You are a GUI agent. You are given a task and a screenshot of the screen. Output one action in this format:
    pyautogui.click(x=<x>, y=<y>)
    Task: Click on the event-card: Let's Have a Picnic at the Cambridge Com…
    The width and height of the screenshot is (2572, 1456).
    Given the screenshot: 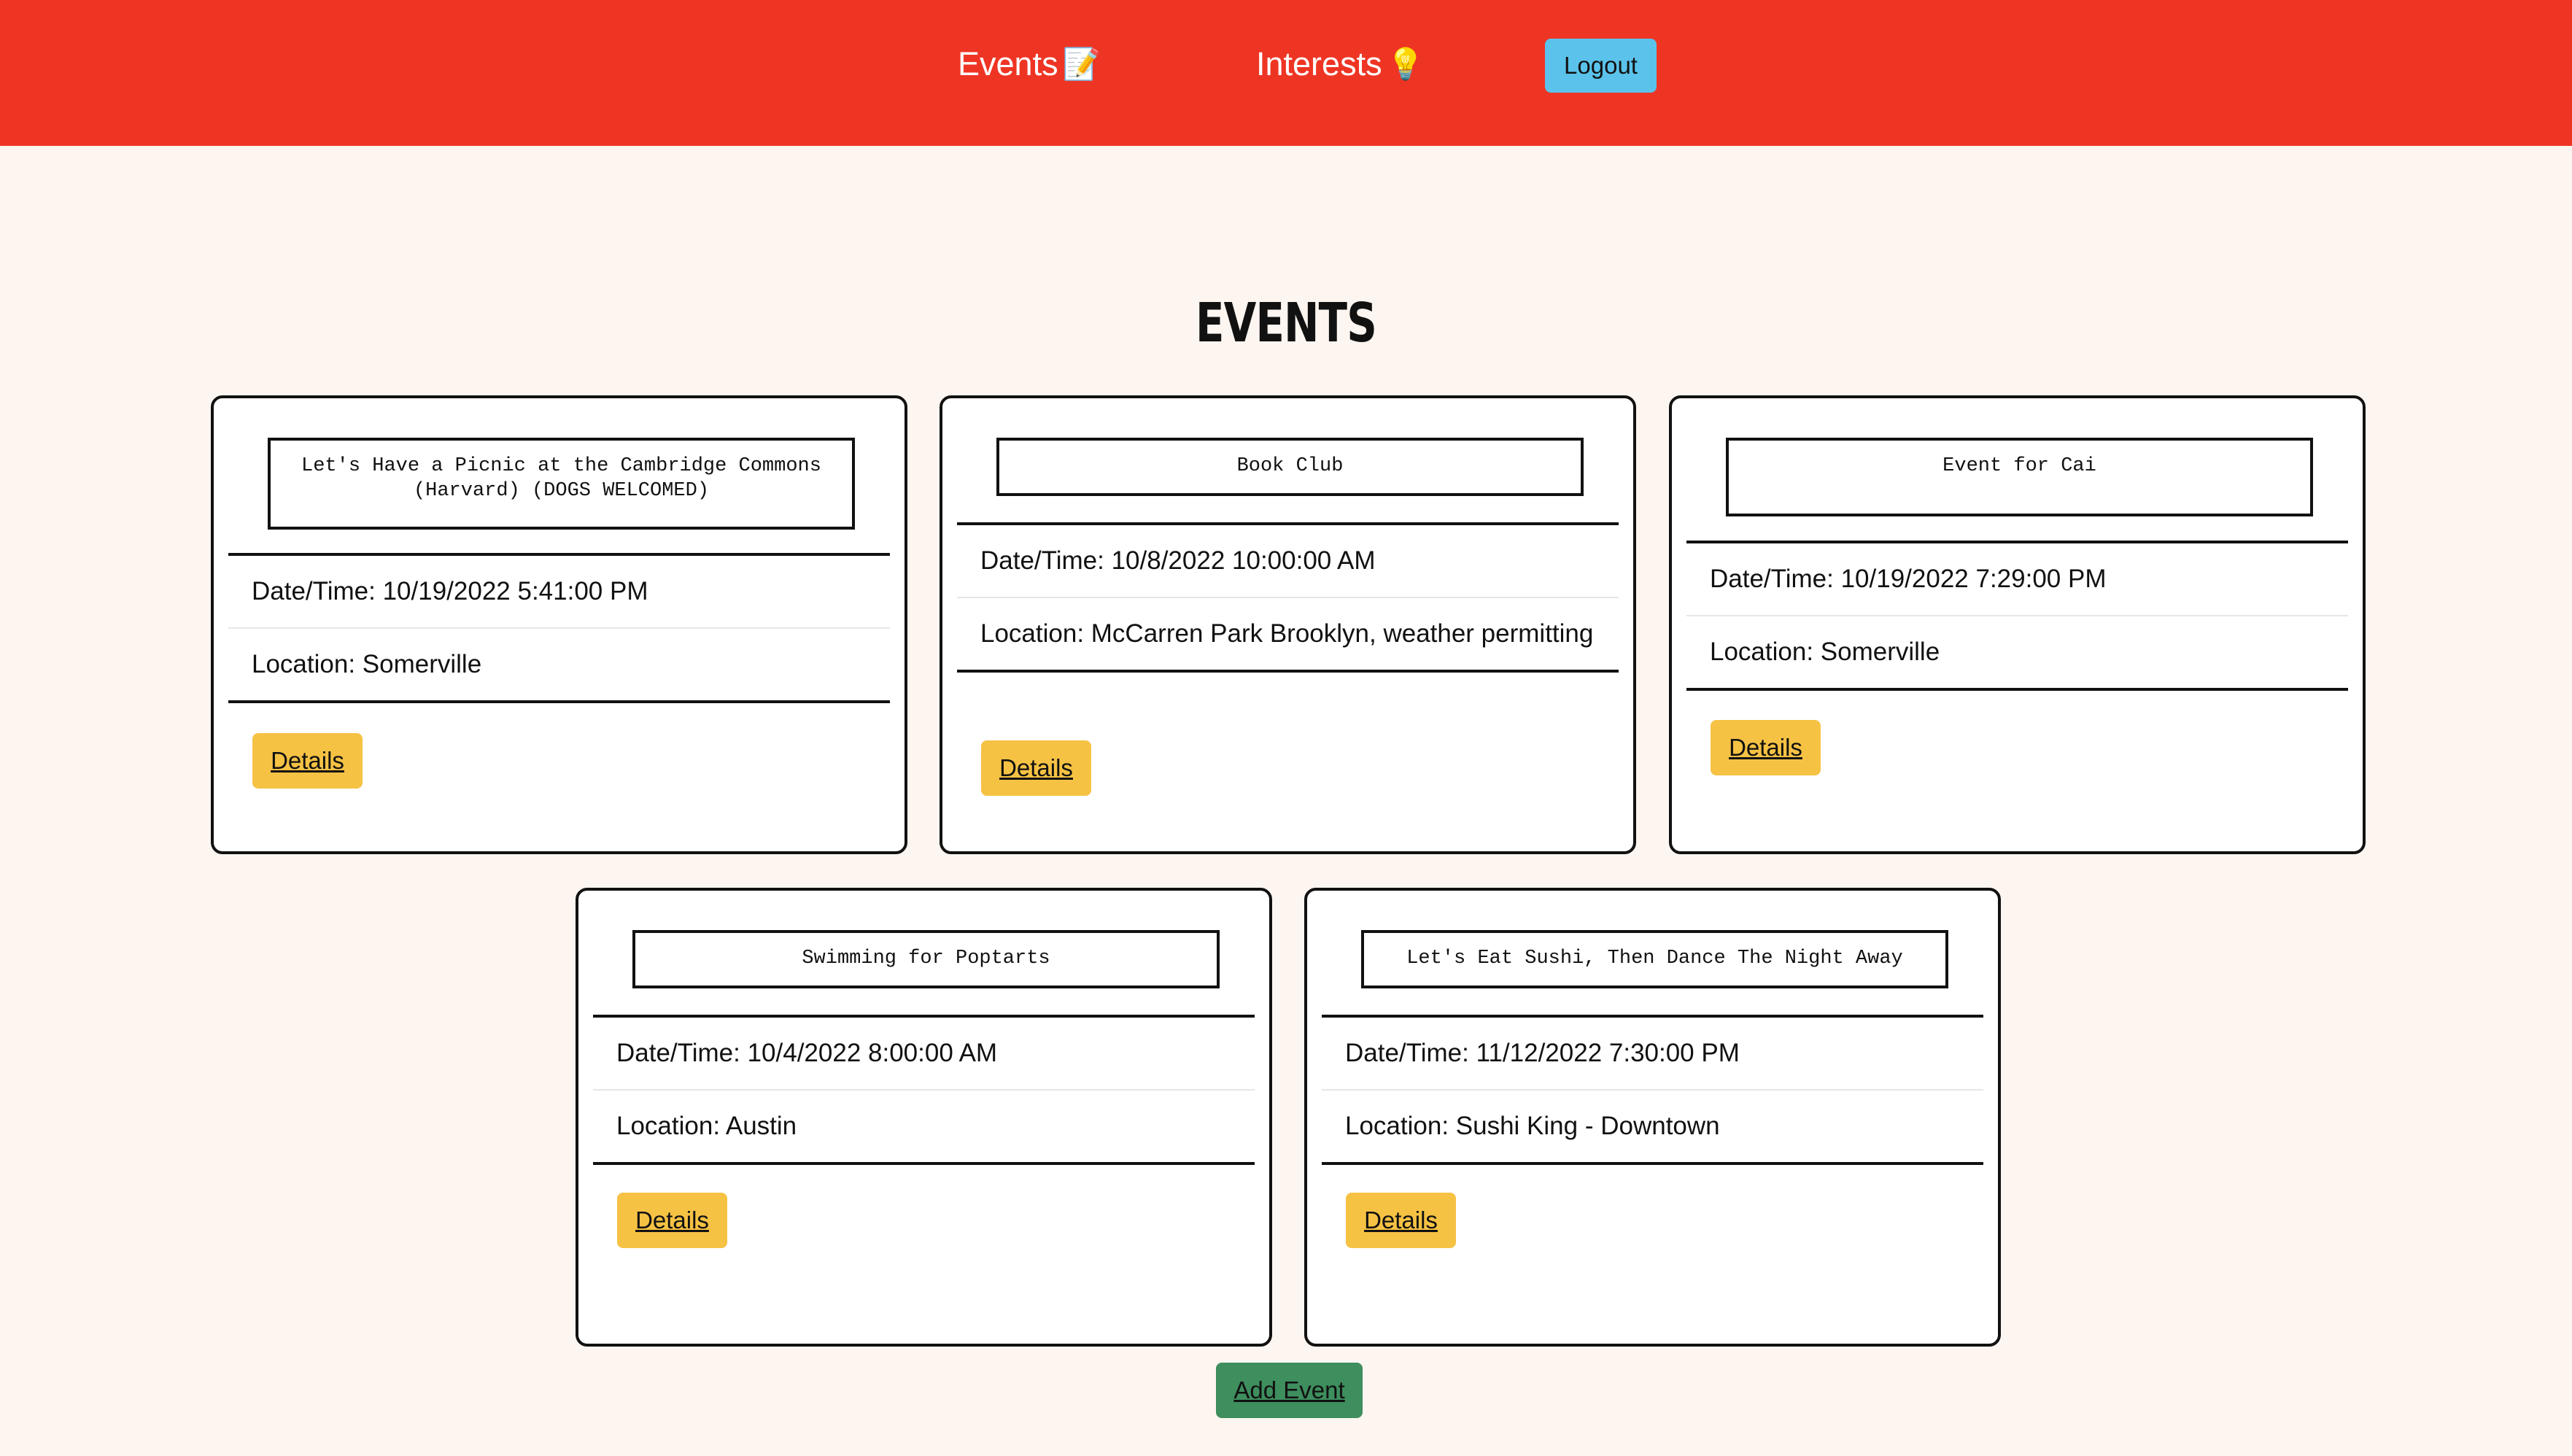 What is the action you would take?
    pyautogui.click(x=559, y=624)
    